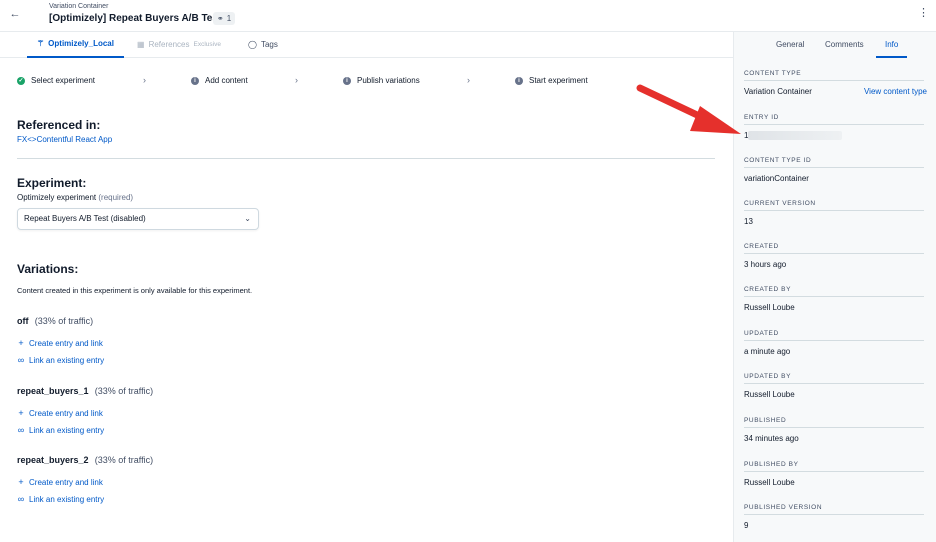 The height and width of the screenshot is (542, 936). Describe the element at coordinates (116, 197) in the screenshot. I see `required-hint: (required)` at that location.